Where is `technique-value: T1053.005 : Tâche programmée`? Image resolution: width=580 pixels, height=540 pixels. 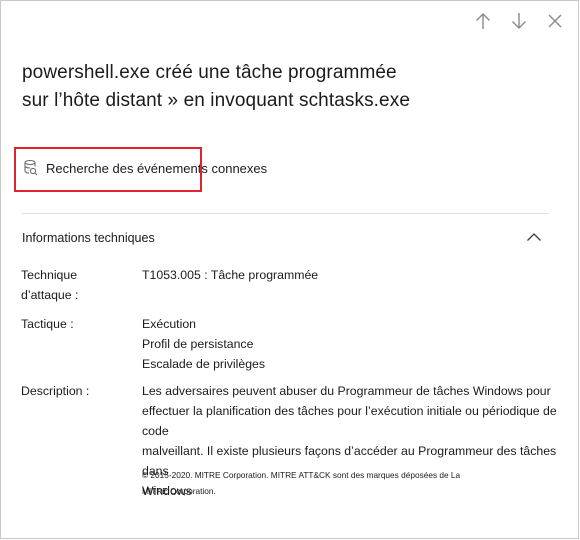 technique-value: T1053.005 : Tâche programmée is located at coordinates (230, 275).